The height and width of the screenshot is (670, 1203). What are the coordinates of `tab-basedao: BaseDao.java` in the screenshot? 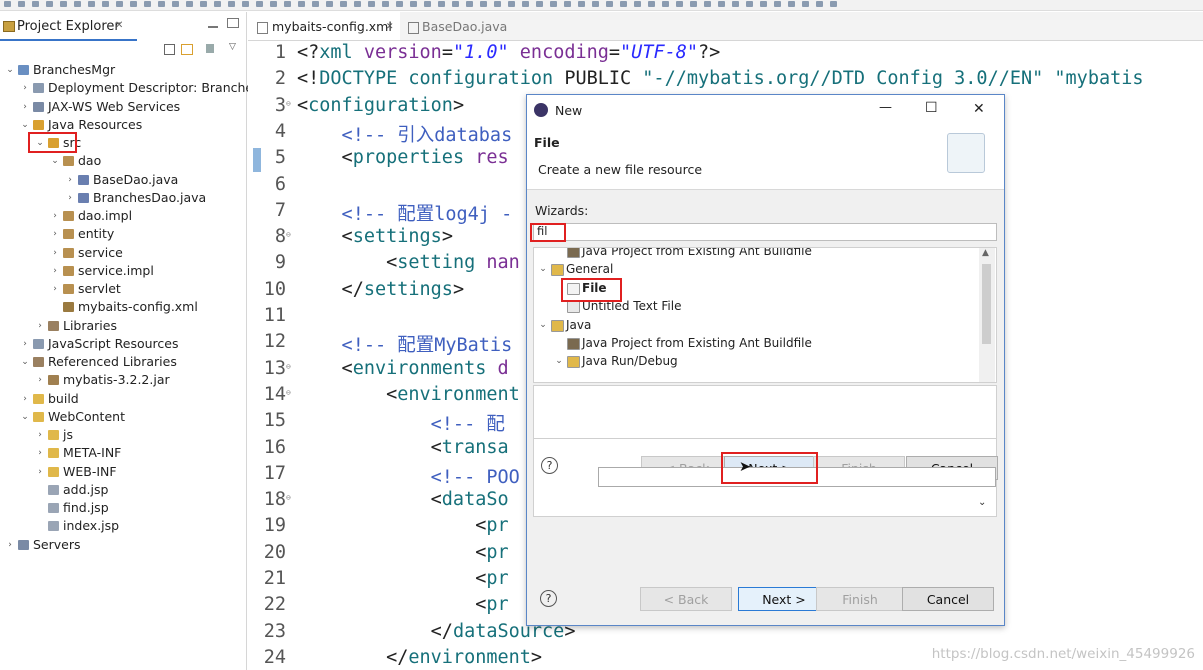 It's located at (459, 26).